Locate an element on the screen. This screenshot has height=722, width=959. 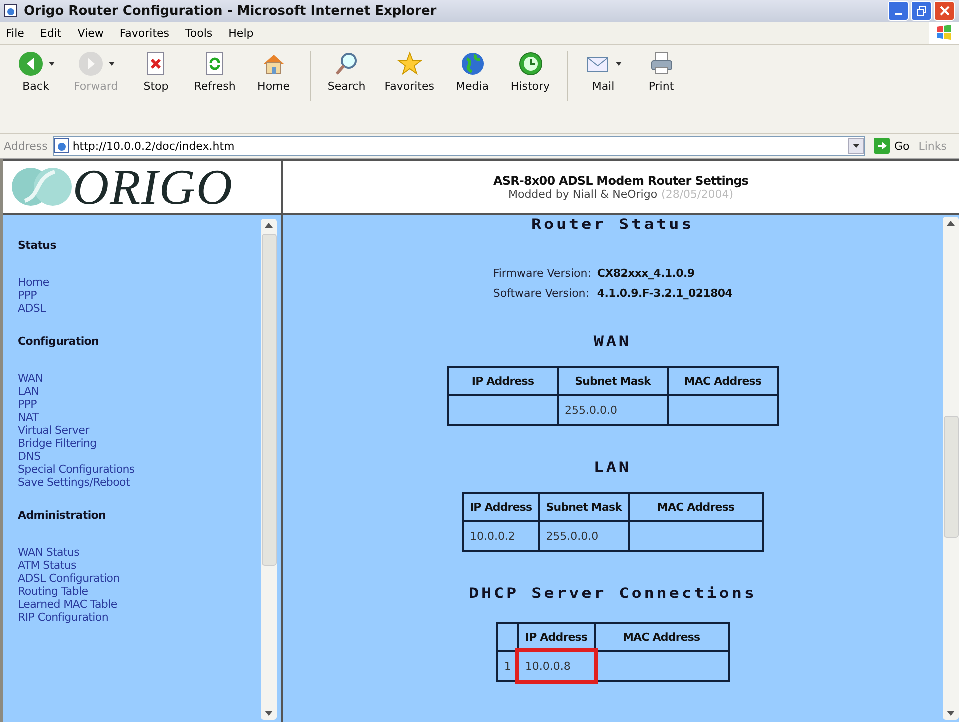
toolbar-button: Media is located at coordinates (472, 72).